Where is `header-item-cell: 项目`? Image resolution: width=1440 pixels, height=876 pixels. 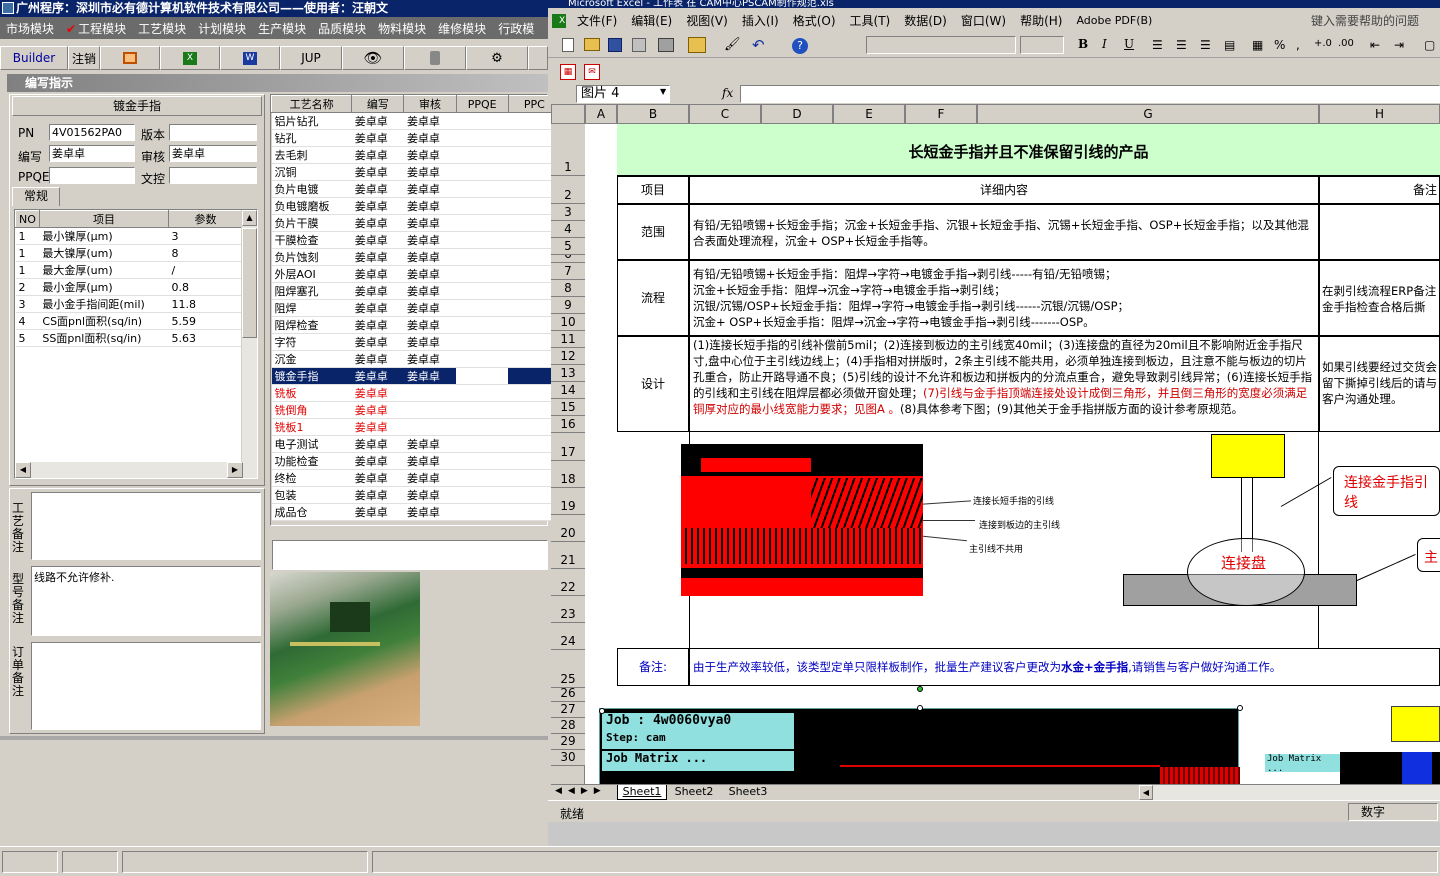
header-item-cell: 项目 is located at coordinates (653, 190).